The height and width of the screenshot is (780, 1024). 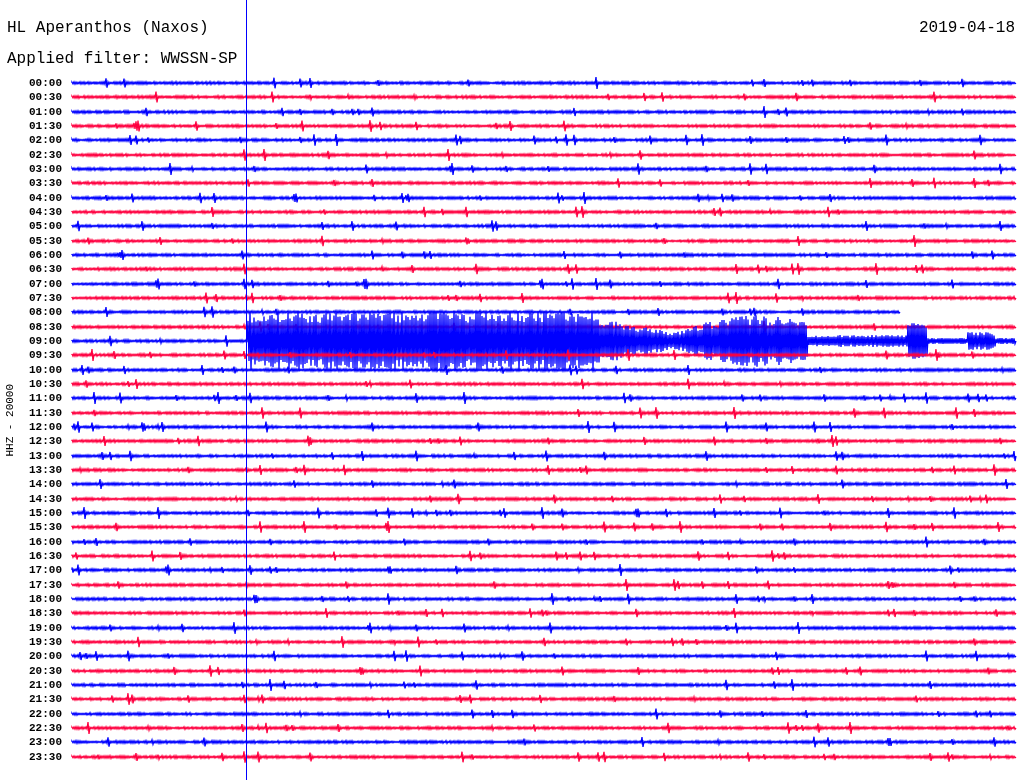 I want to click on time-label: 21:30, so click(x=45, y=699).